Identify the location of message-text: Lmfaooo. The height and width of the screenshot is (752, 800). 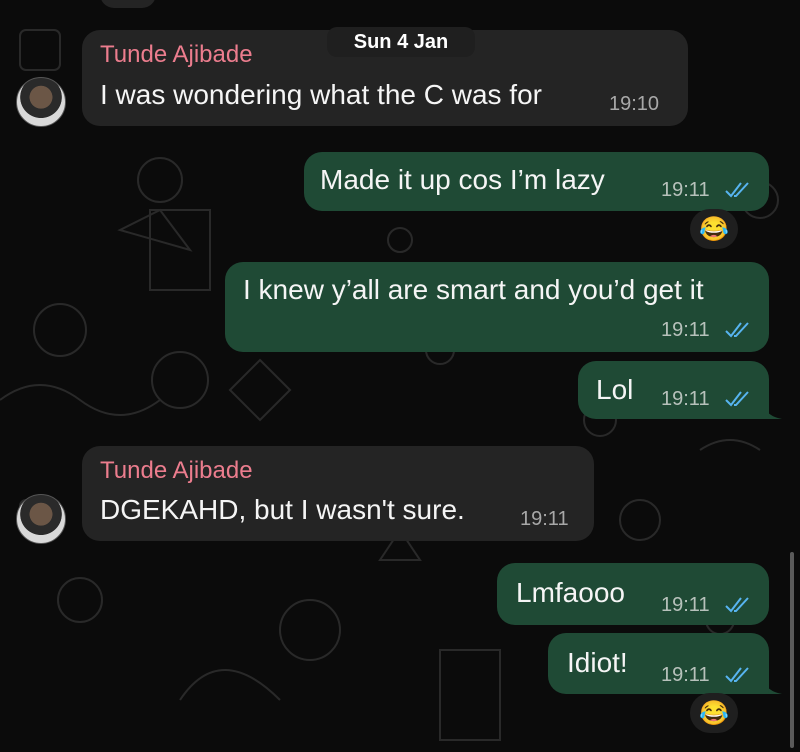
(570, 592).